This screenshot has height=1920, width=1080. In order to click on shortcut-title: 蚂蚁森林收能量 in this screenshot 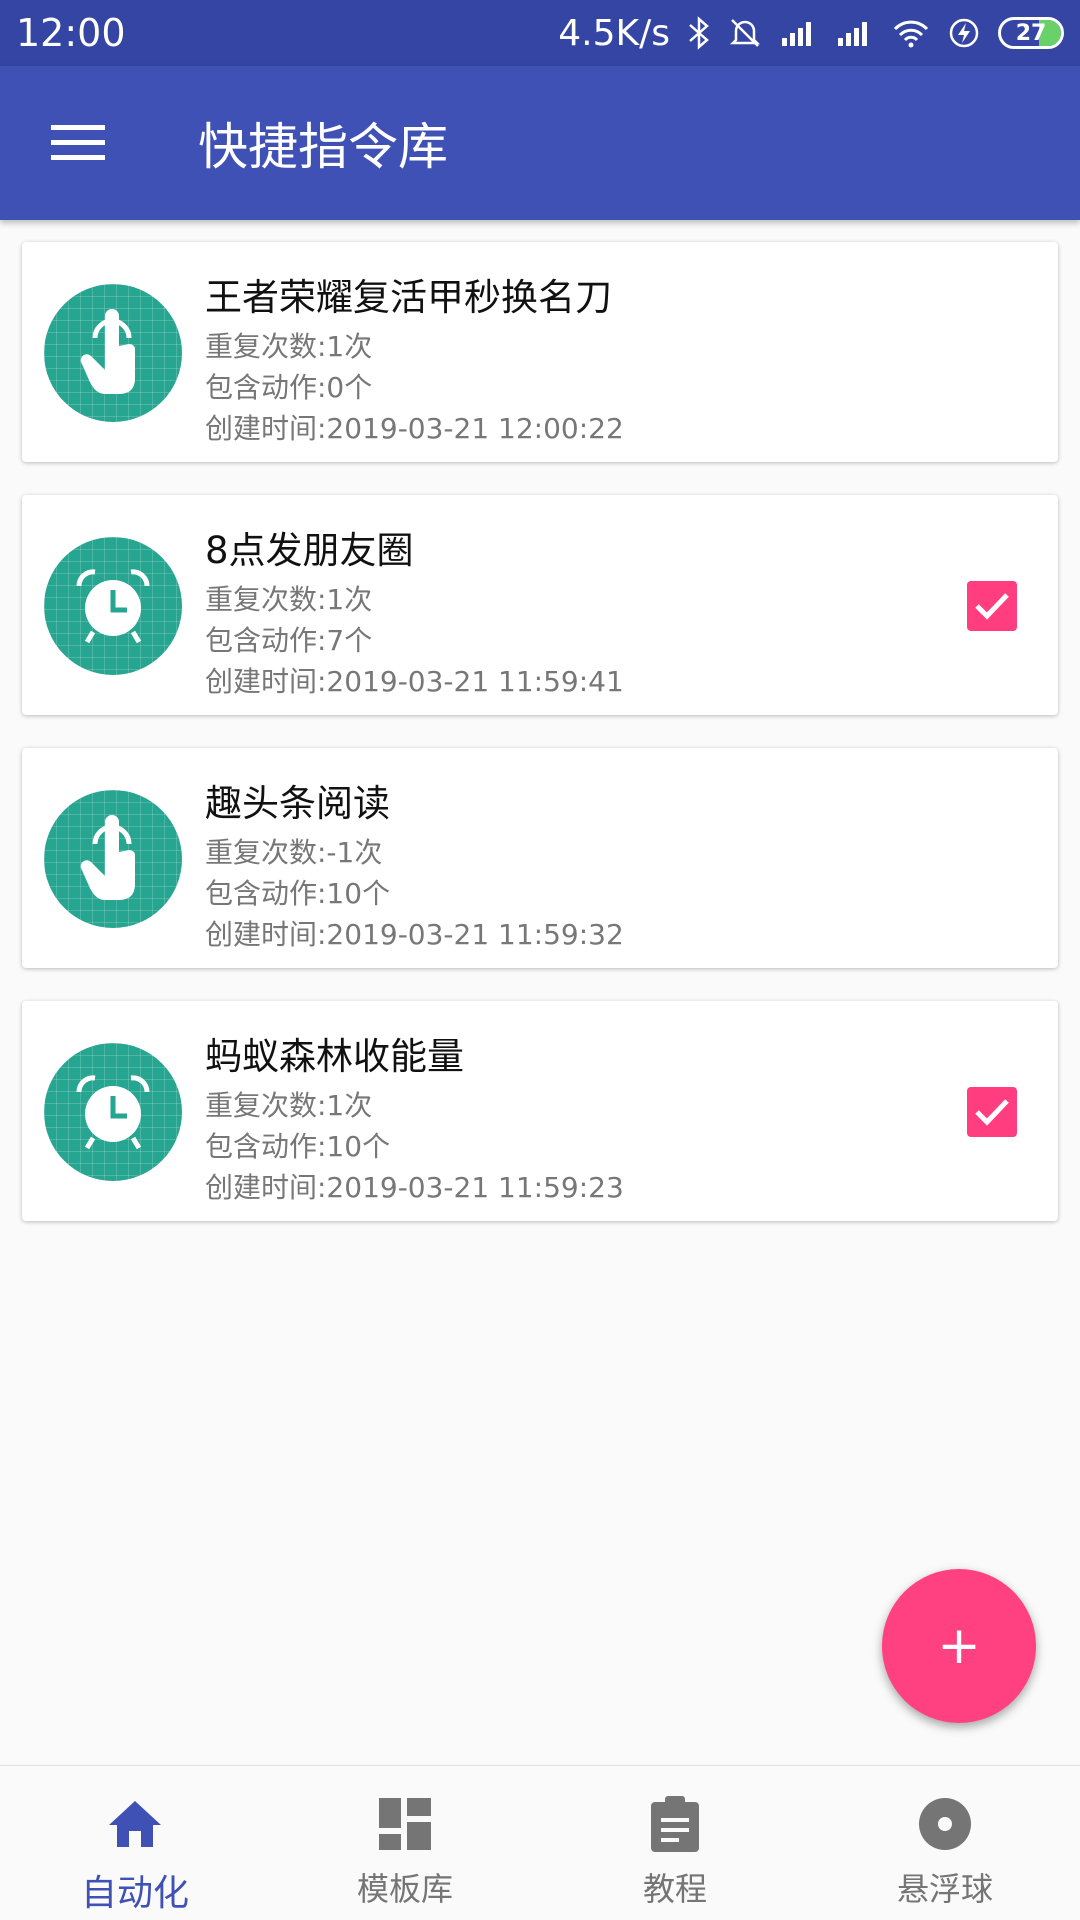, I will do `click(334, 1056)`.